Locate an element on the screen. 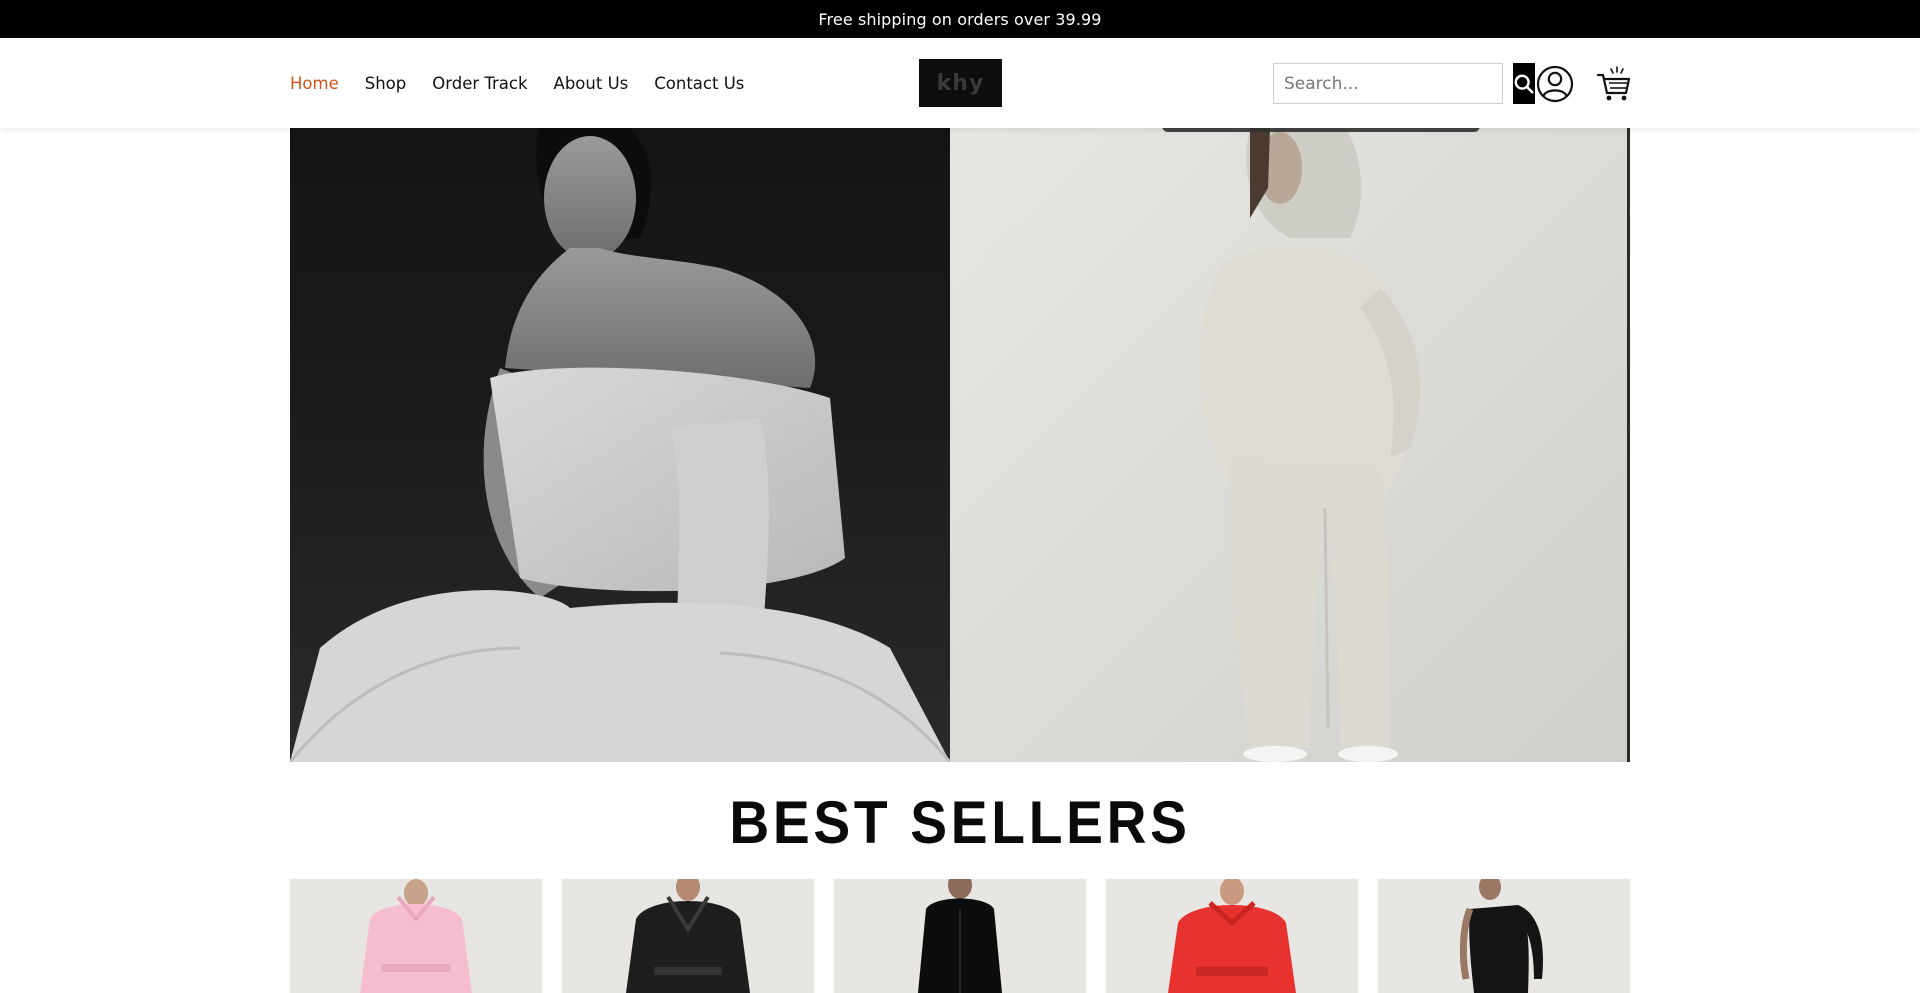 The width and height of the screenshot is (1920, 993). site-logo: khy is located at coordinates (960, 83).